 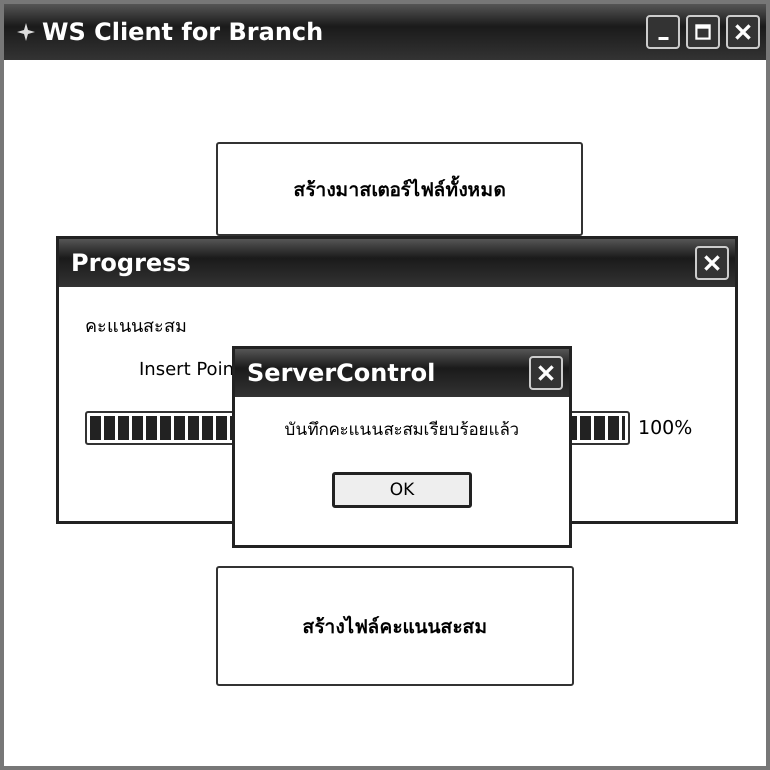 I want to click on maximize-button, so click(x=703, y=32).